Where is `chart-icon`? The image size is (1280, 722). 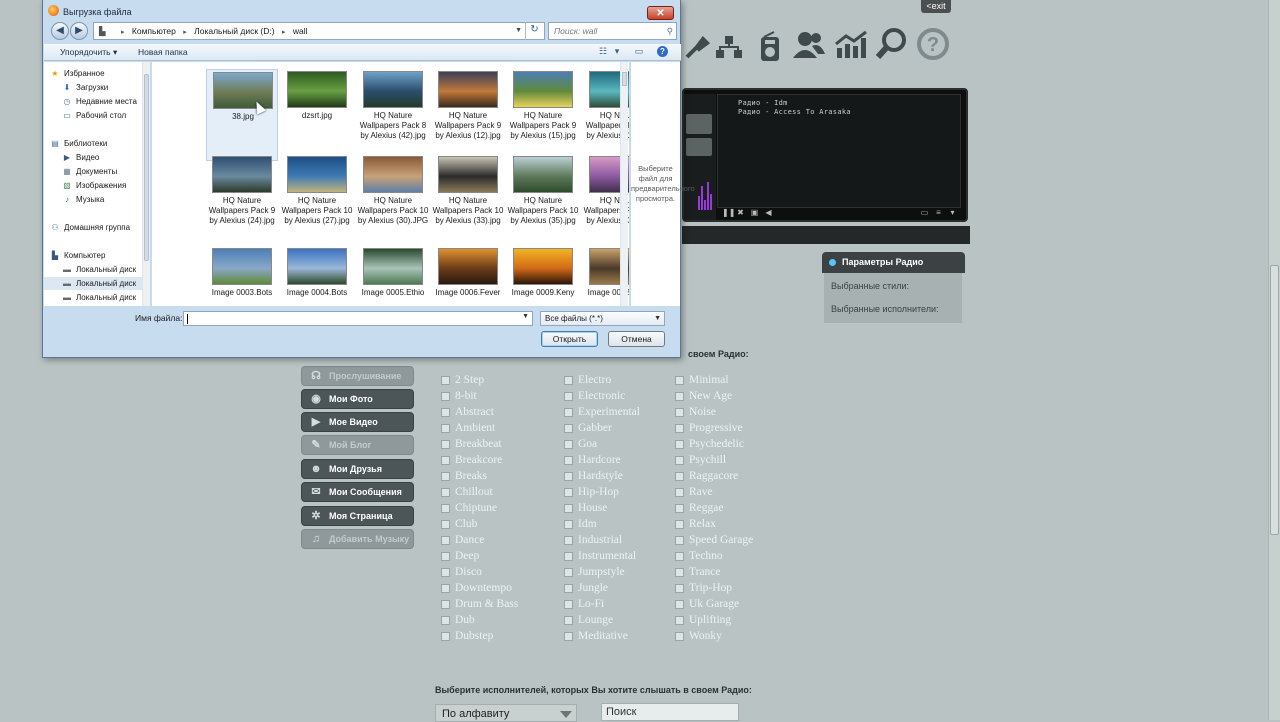
chart-icon is located at coordinates (851, 45).